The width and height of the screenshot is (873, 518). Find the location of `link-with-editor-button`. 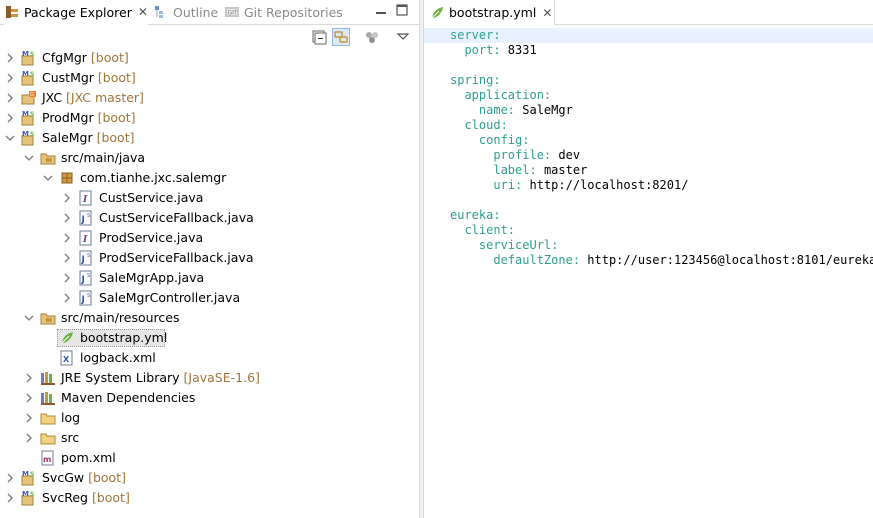

link-with-editor-button is located at coordinates (341, 37).